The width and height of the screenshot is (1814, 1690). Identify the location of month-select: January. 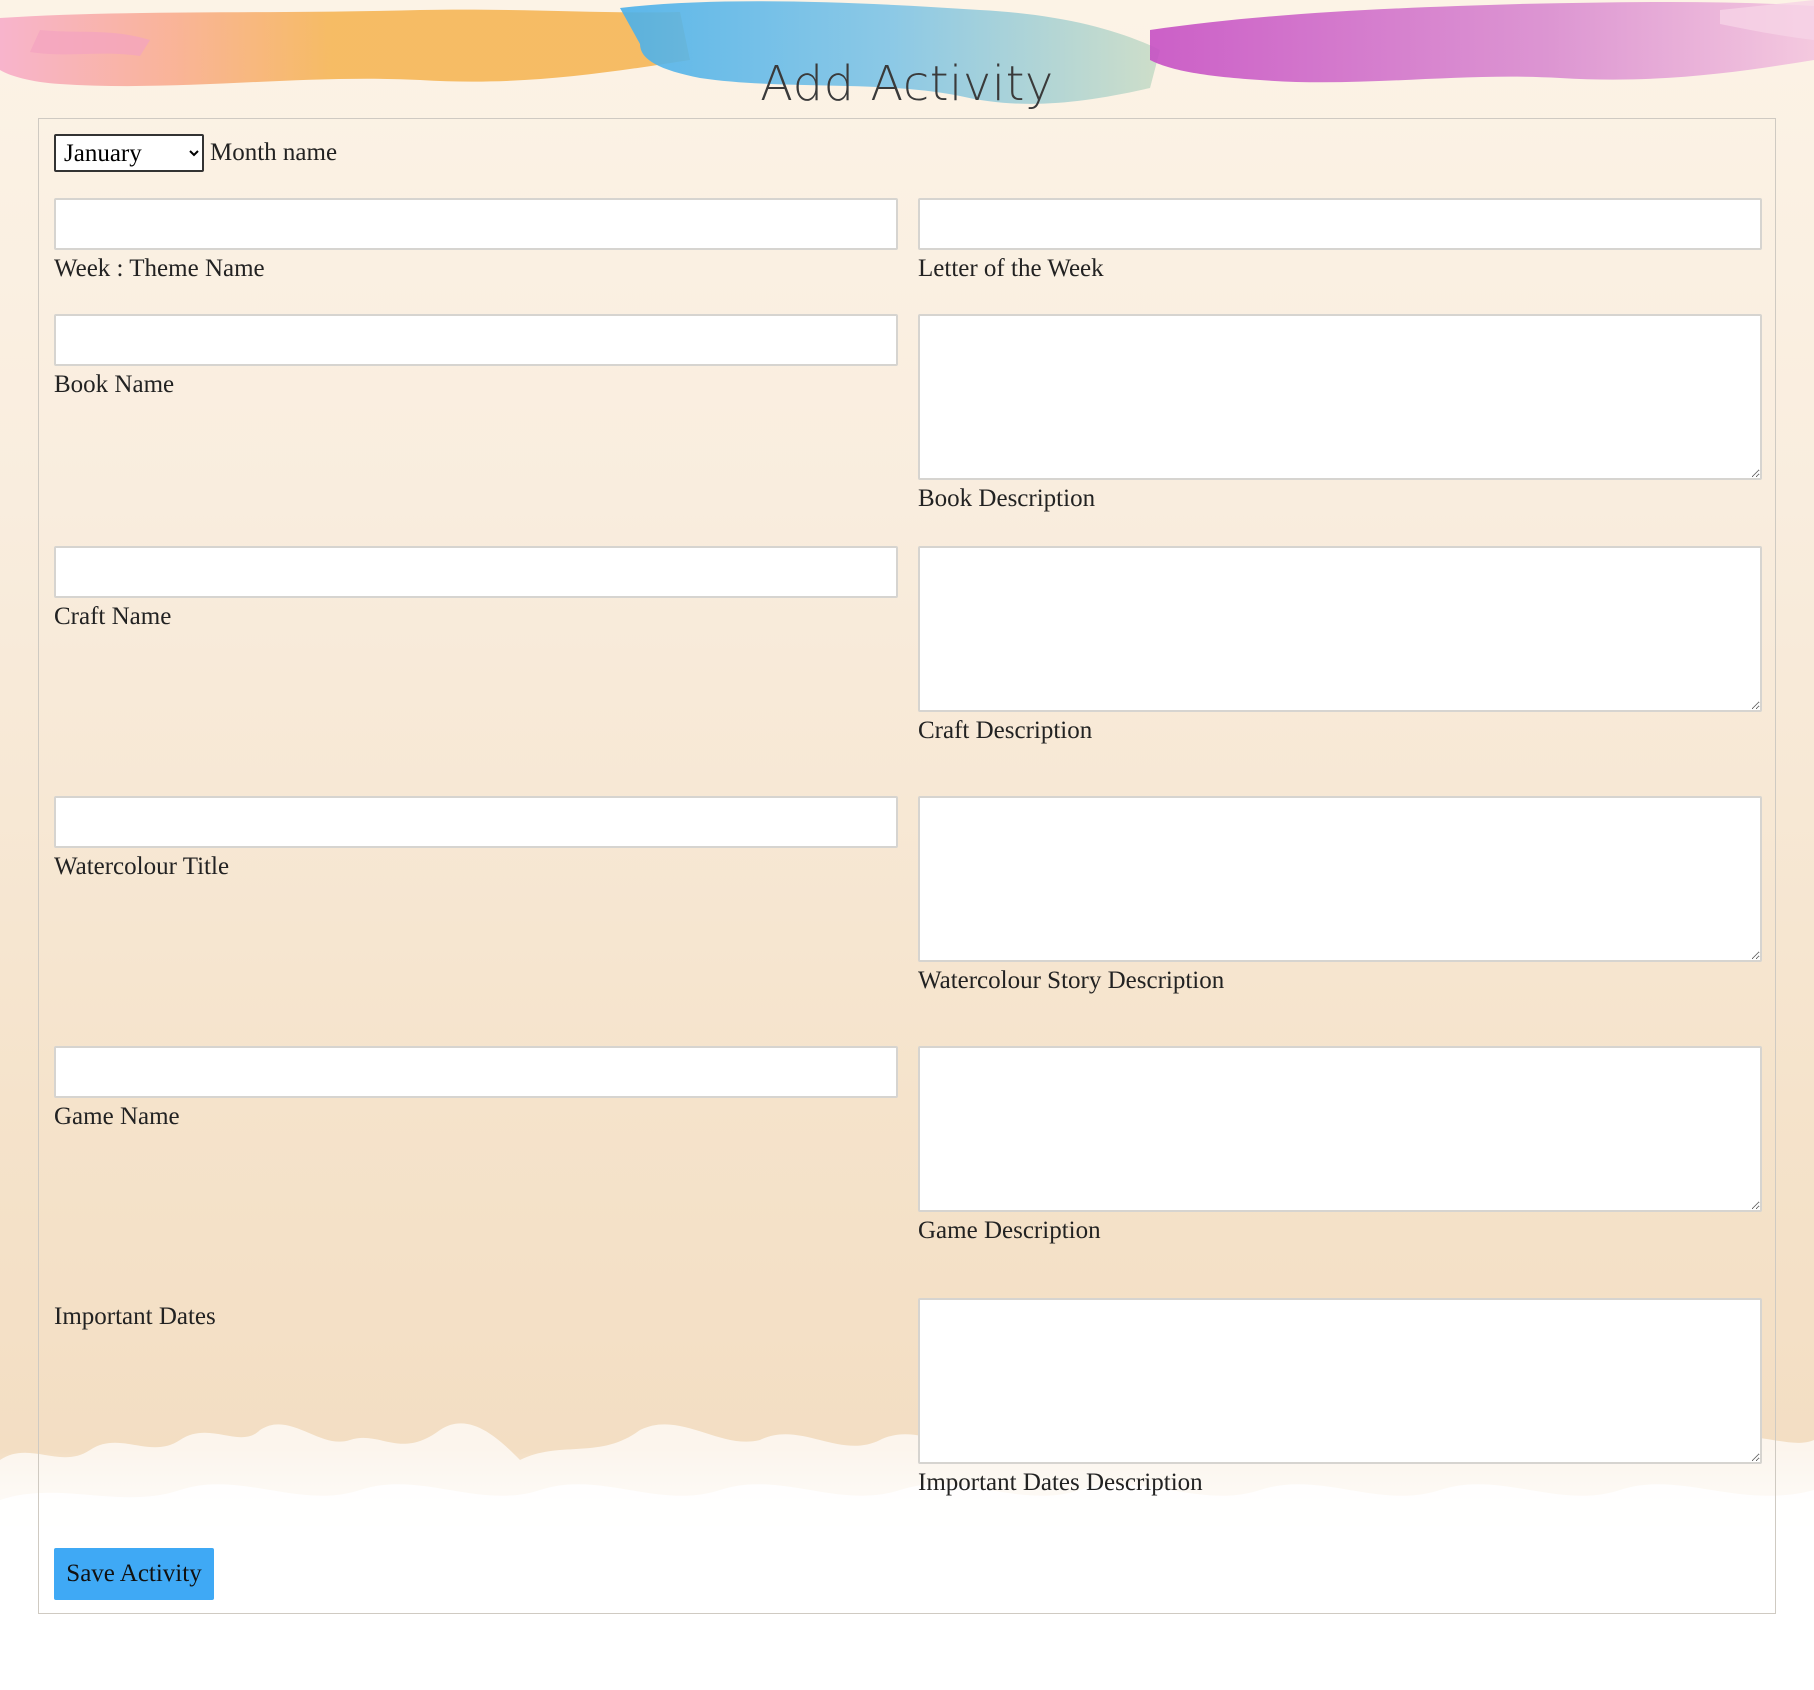
(129, 153).